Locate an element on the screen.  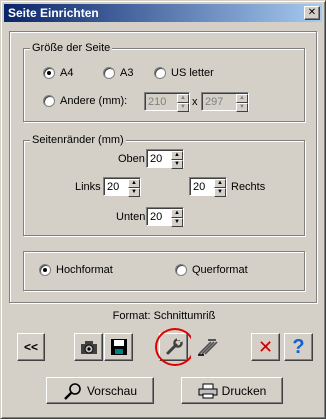
magnifier-icon is located at coordinates (72, 391).